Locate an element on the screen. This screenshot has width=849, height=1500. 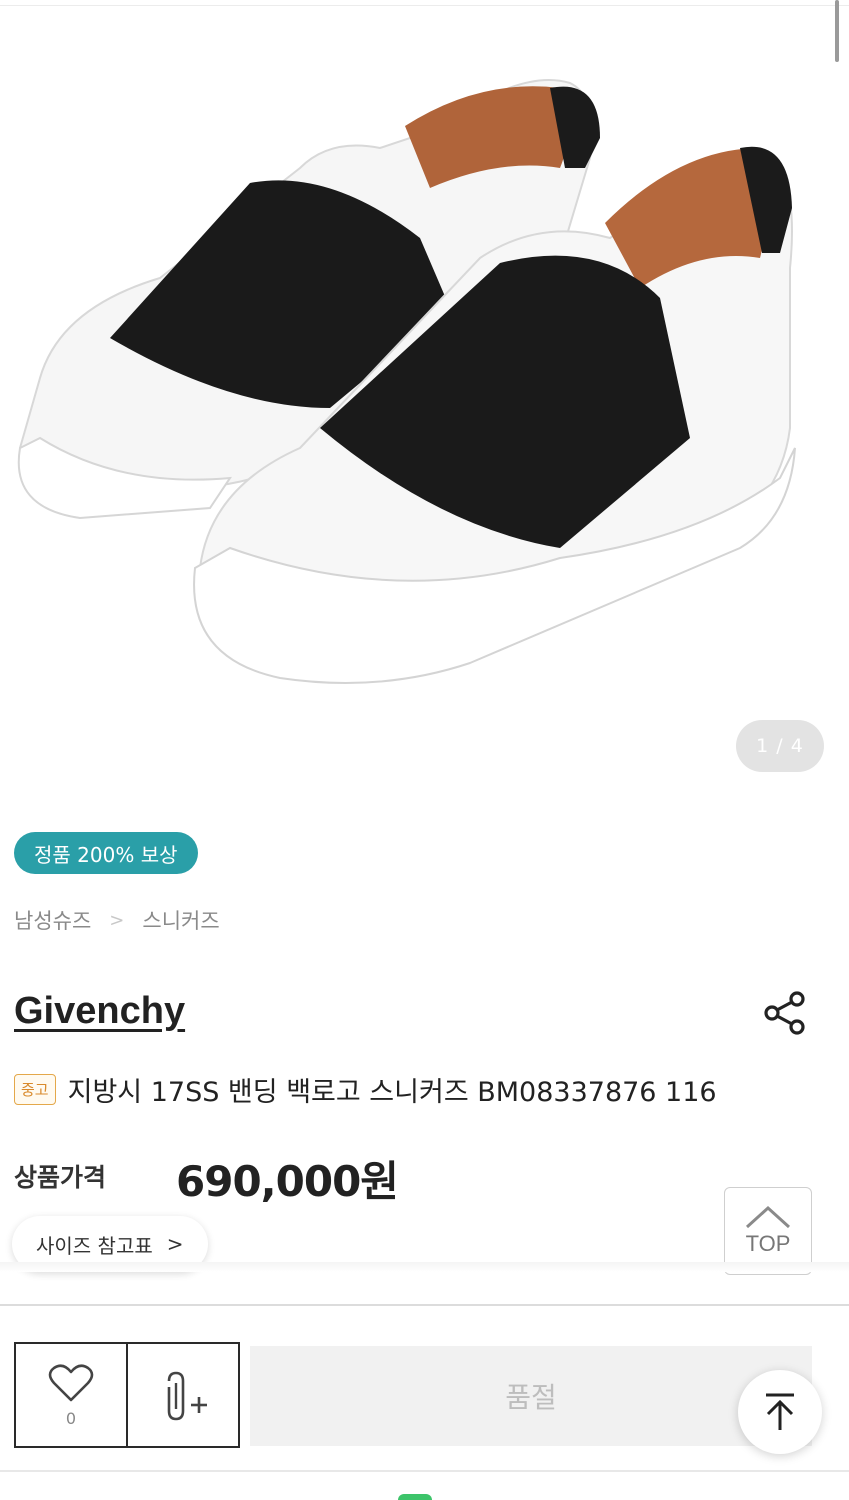
product-title-row: 중고 지방시 17SS 밴딩 백로고 스니커즈 BM08337876 116 is located at coordinates (424, 1089).